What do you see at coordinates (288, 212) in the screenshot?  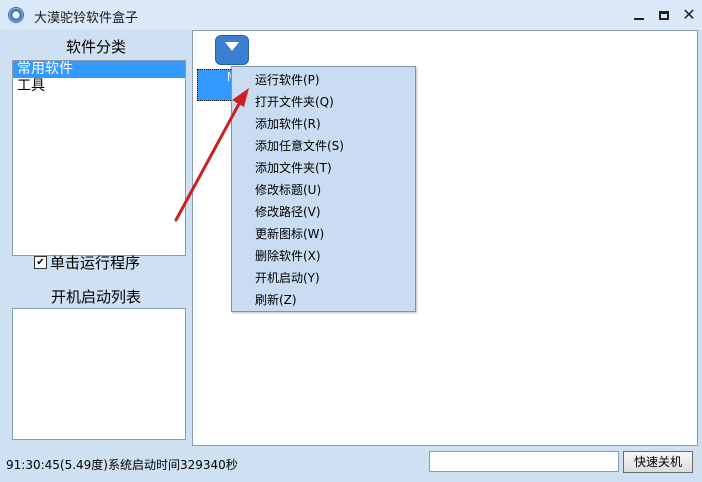 I see `menu-item-edit-path: 修改路径(V)` at bounding box center [288, 212].